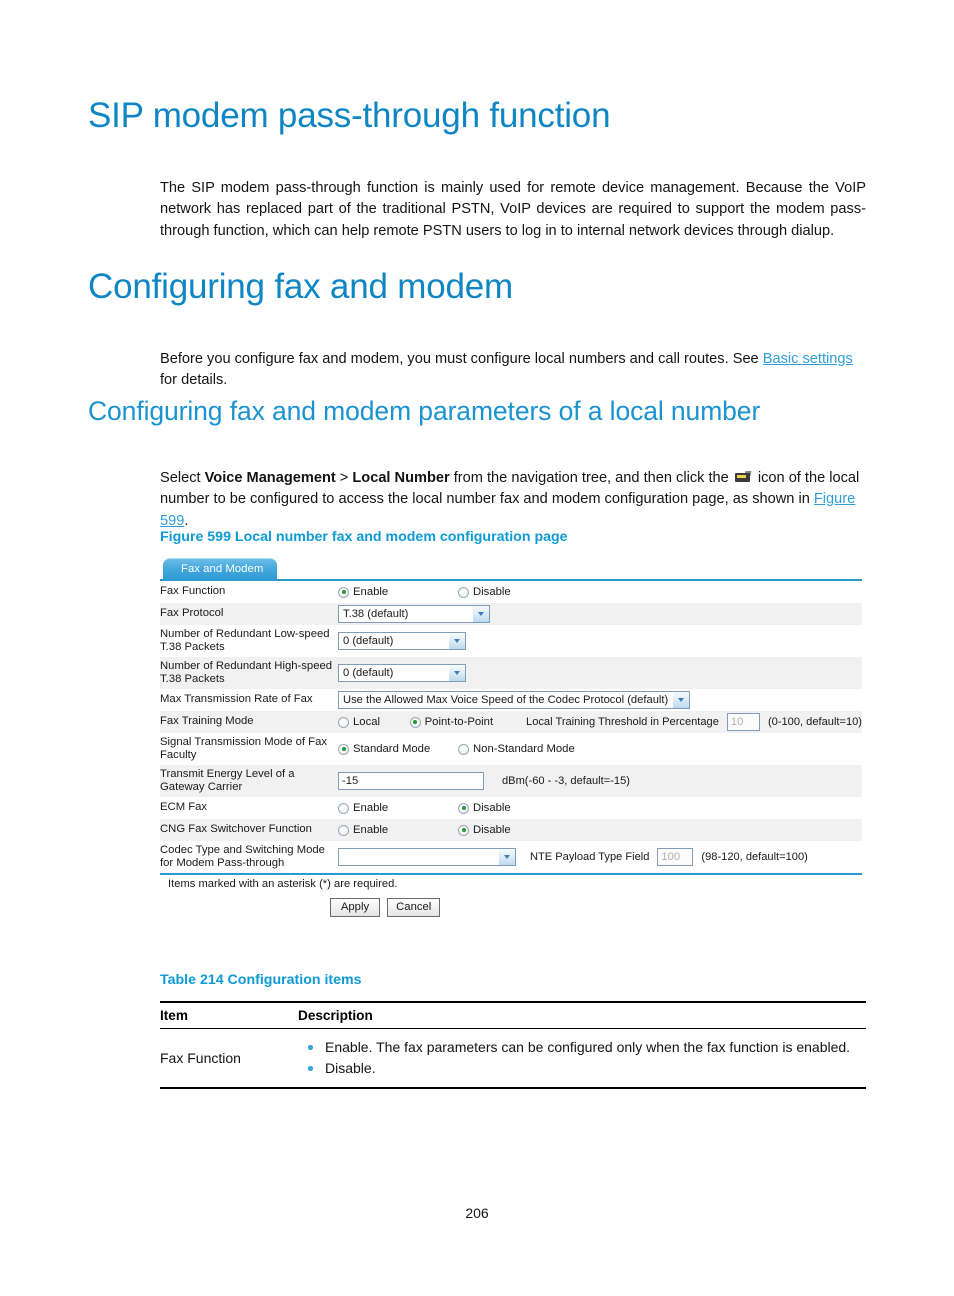 The width and height of the screenshot is (954, 1296). Describe the element at coordinates (398, 808) in the screenshot. I see `radio-ecm-fax-enable: Enable` at that location.